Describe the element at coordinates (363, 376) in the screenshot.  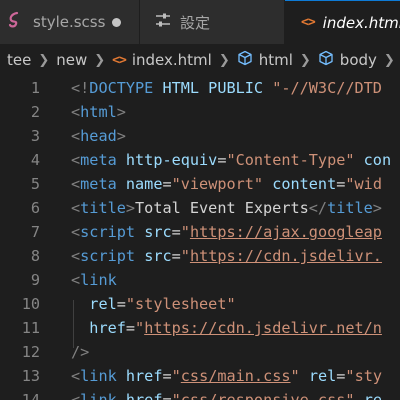
I see `code-token: "sty` at that location.